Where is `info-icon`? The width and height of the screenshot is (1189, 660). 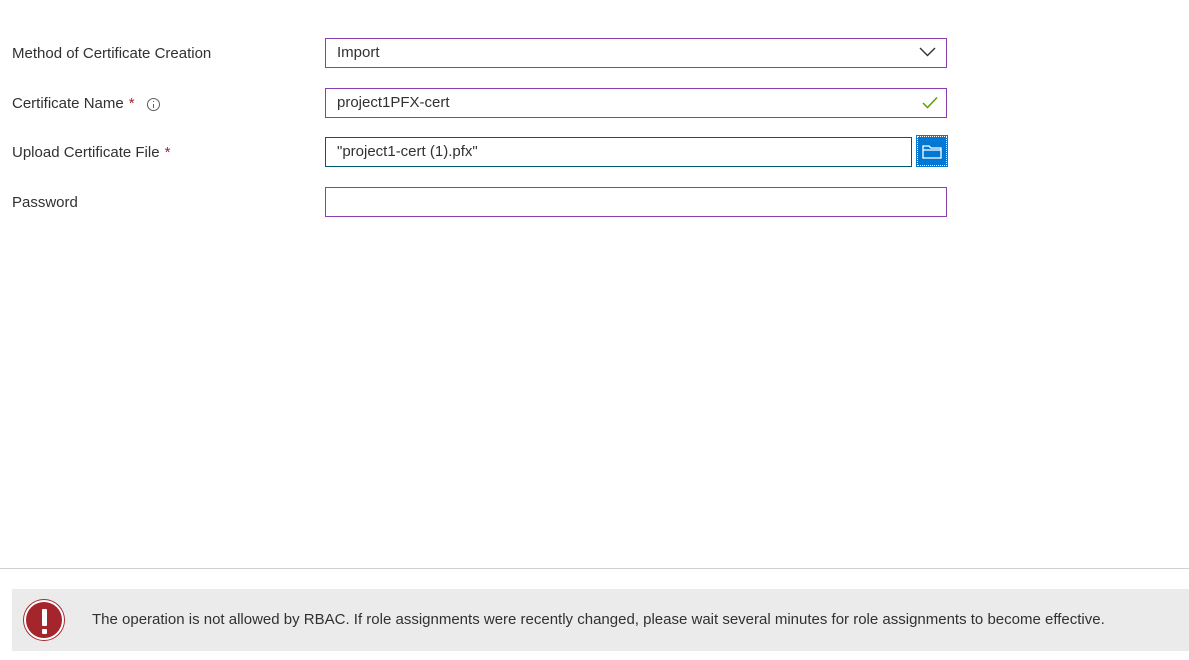 info-icon is located at coordinates (153, 104).